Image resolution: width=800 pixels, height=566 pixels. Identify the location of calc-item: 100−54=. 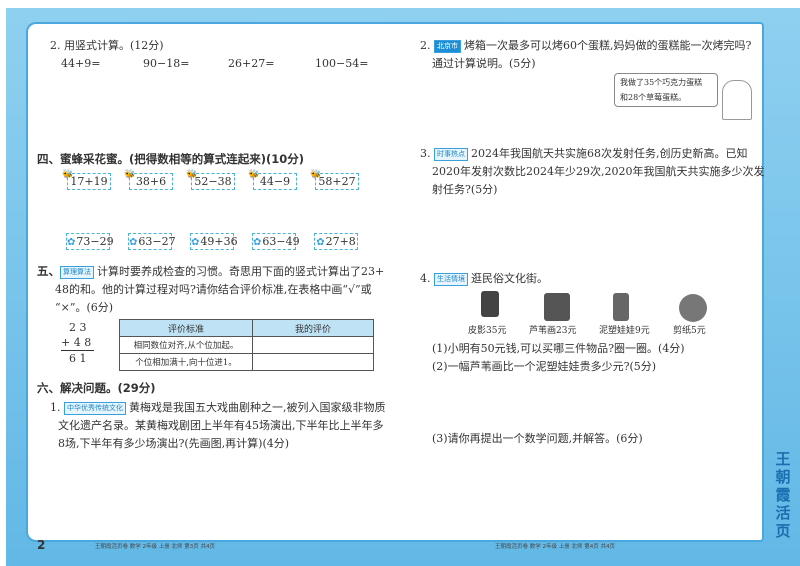
(342, 63).